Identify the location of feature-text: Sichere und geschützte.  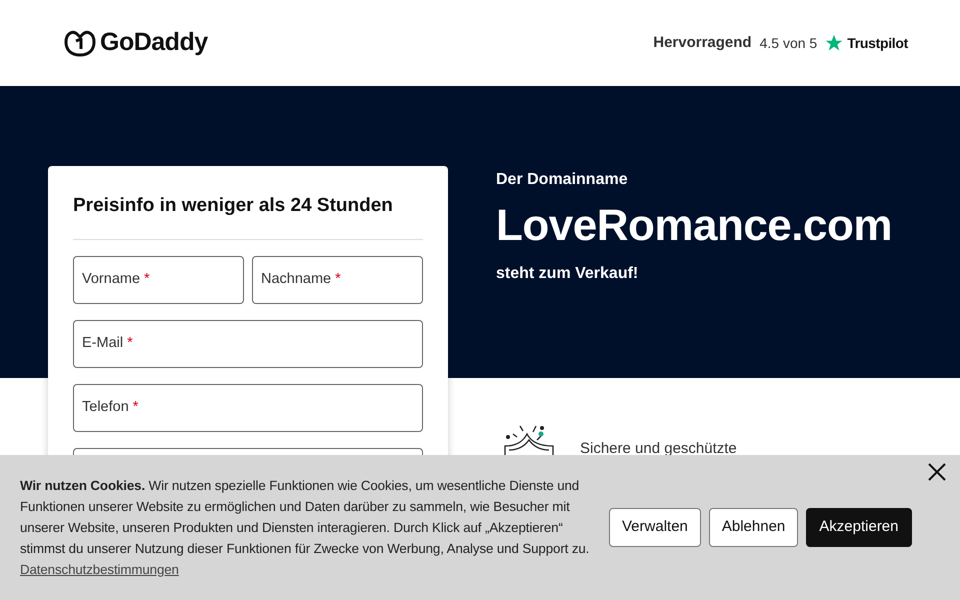
(658, 448).